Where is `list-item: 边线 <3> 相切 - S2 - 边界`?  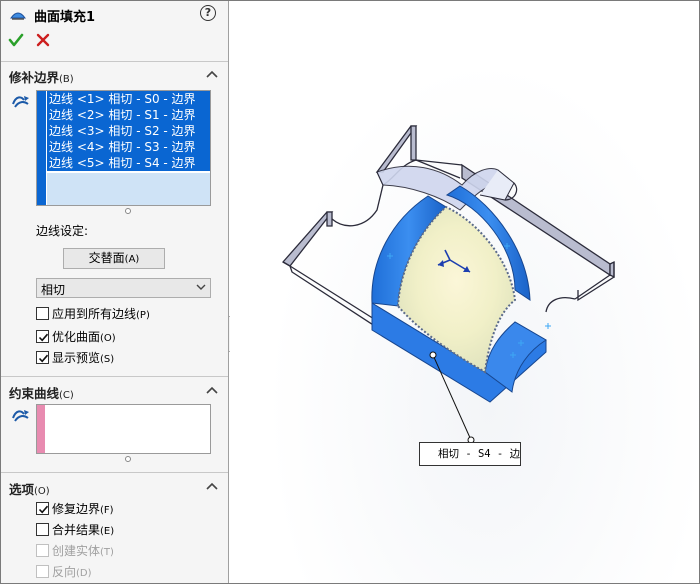 list-item: 边线 <3> 相切 - S2 - 边界 is located at coordinates (128, 131).